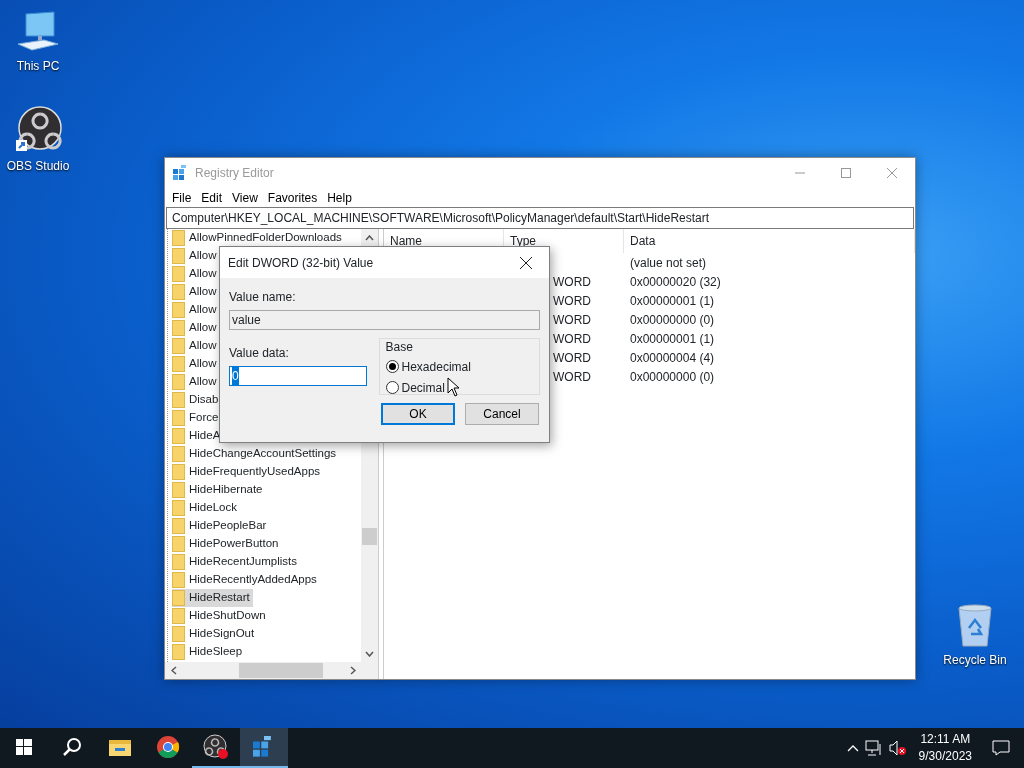  Describe the element at coordinates (234, 173) in the screenshot. I see `window-title: Registry Editor` at that location.